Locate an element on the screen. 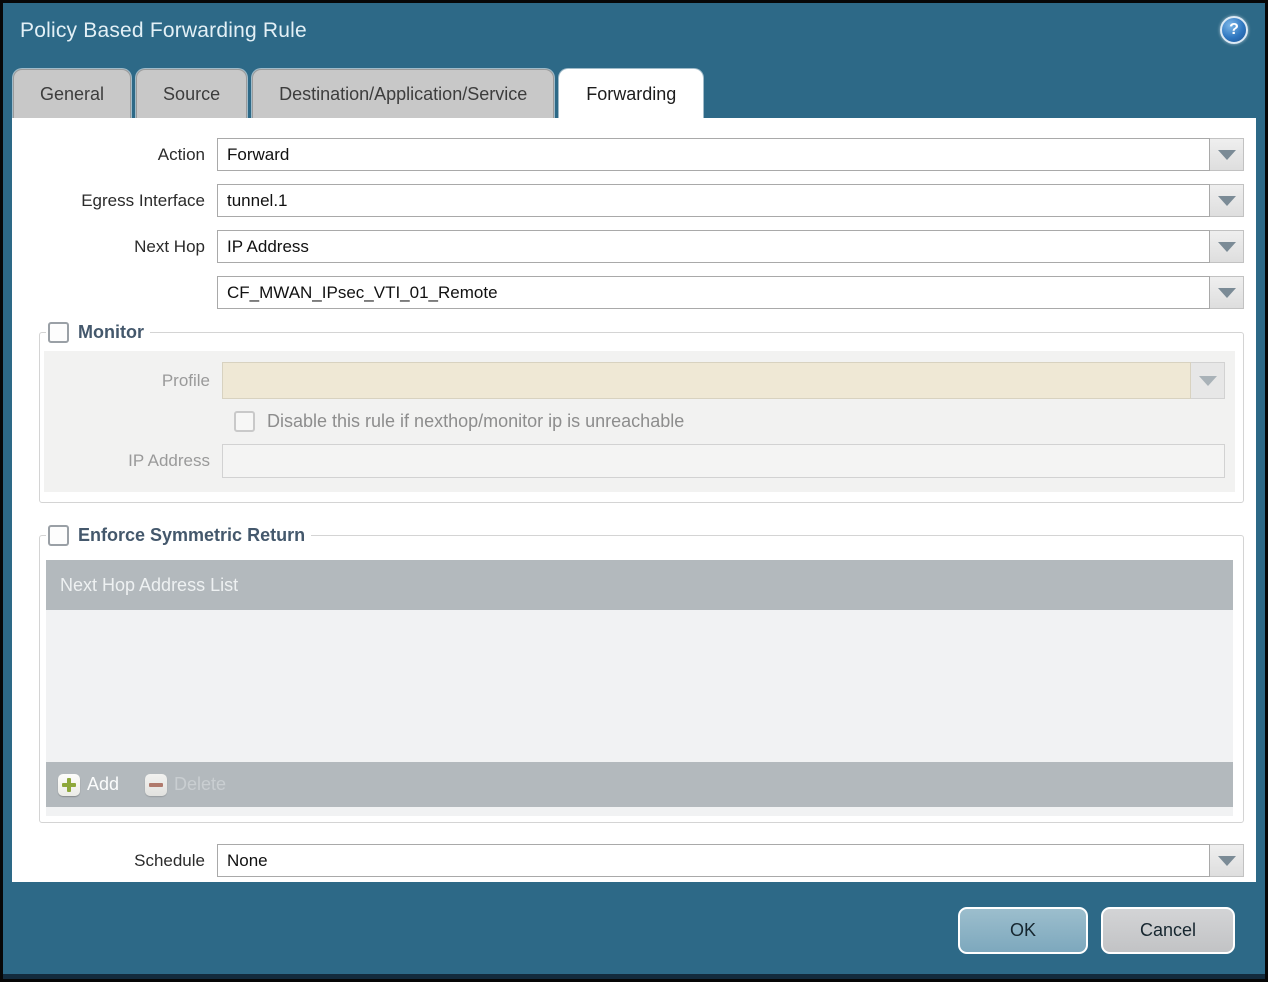 The width and height of the screenshot is (1268, 982). add-button: Add is located at coordinates (89, 784).